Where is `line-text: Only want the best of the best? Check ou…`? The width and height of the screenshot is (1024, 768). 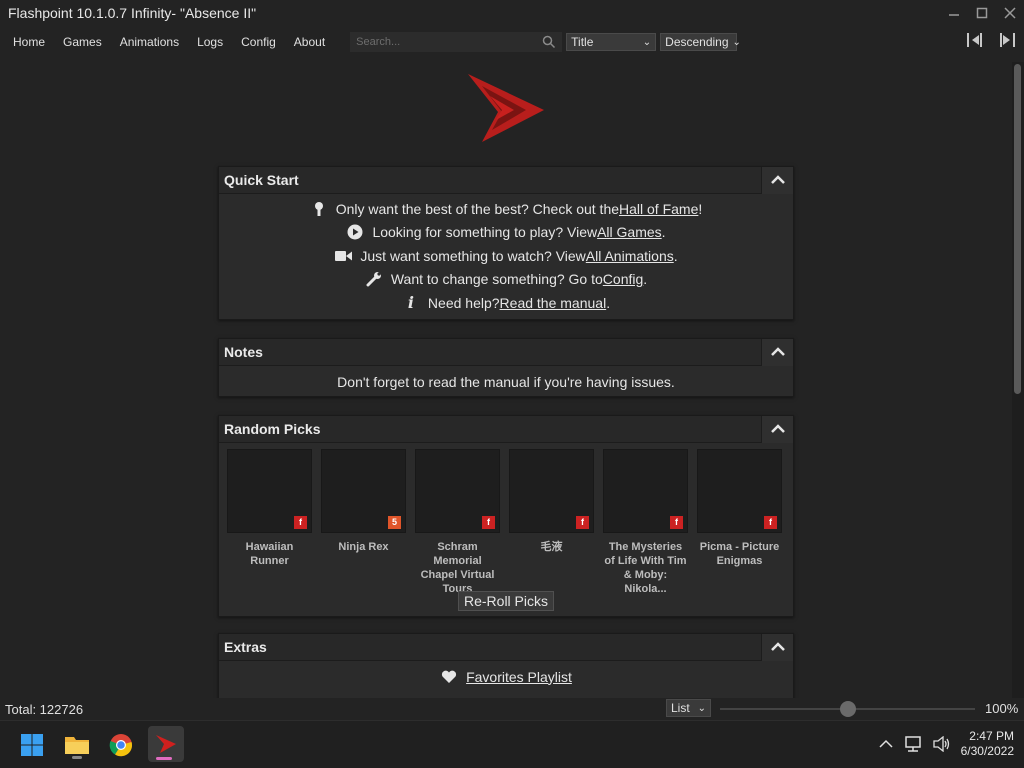 line-text: Only want the best of the best? Check ou… is located at coordinates (477, 208).